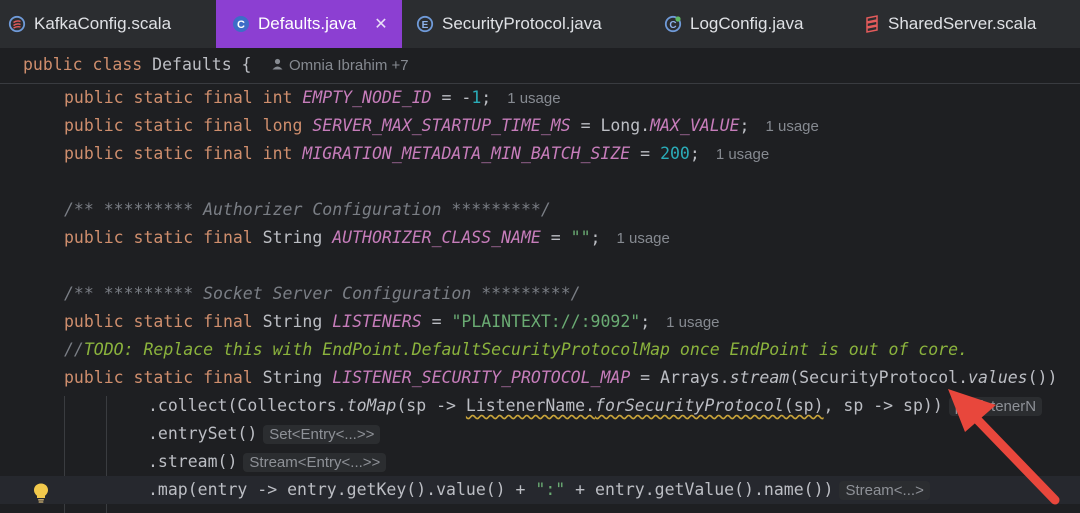 Image resolution: width=1080 pixels, height=513 pixels. What do you see at coordinates (183, 125) in the screenshot?
I see `keyword: public static final long` at bounding box center [183, 125].